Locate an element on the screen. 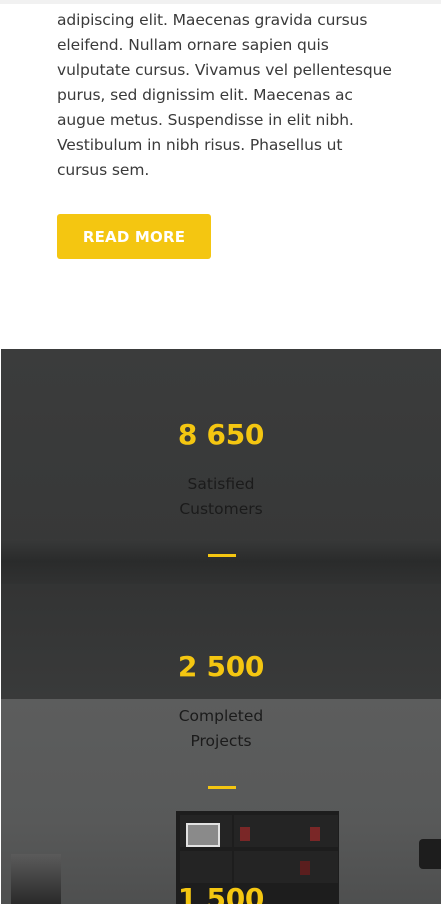  stat-label: Completed Projects is located at coordinates (221, 728).